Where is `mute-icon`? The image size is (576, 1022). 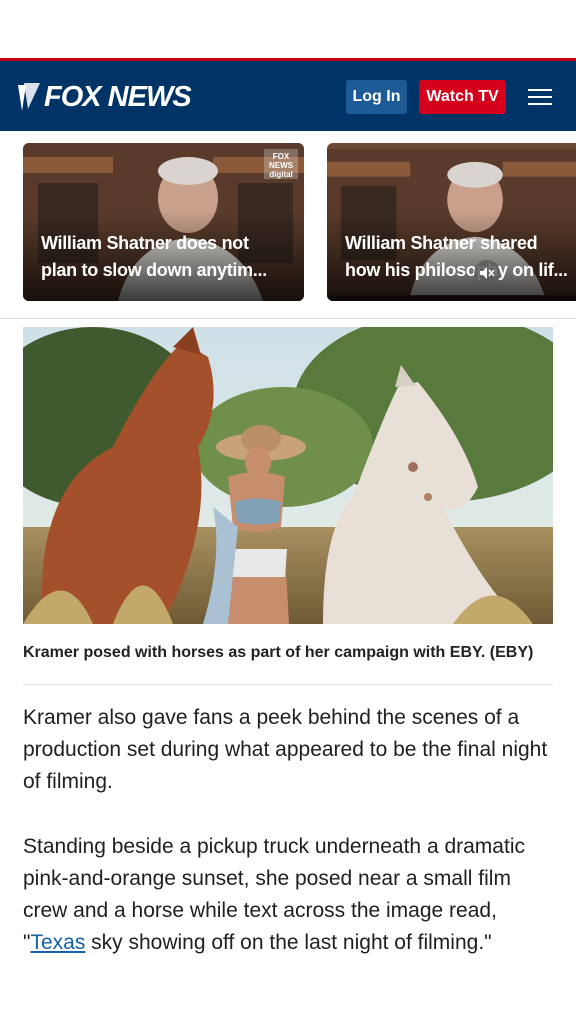 mute-icon is located at coordinates (487, 273).